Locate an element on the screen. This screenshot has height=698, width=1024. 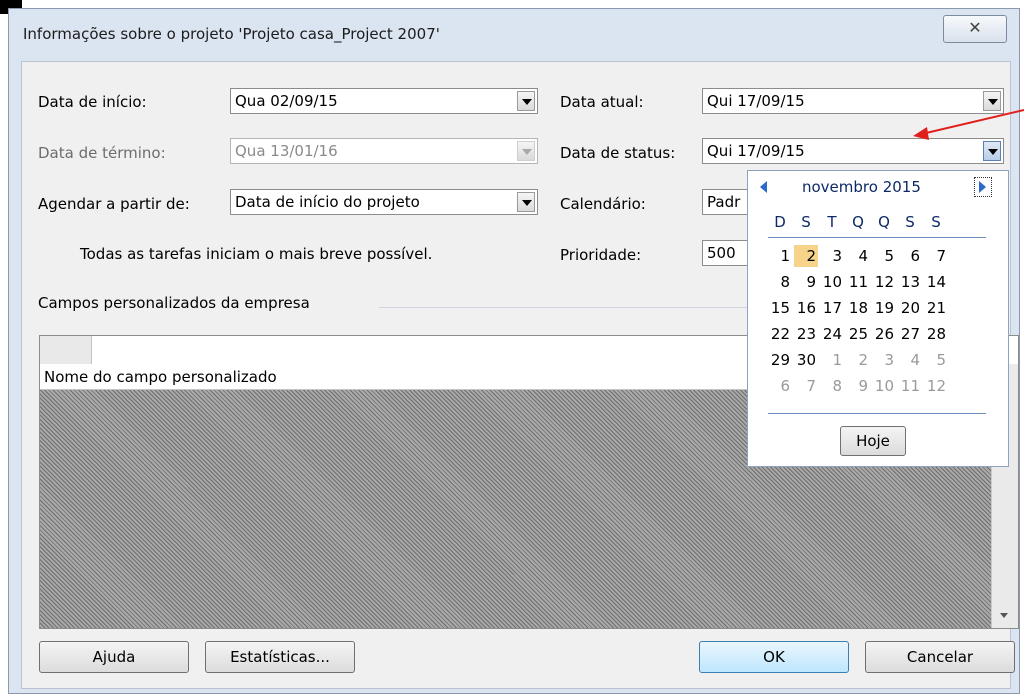
cancel-button: Cancelar is located at coordinates (940, 657).